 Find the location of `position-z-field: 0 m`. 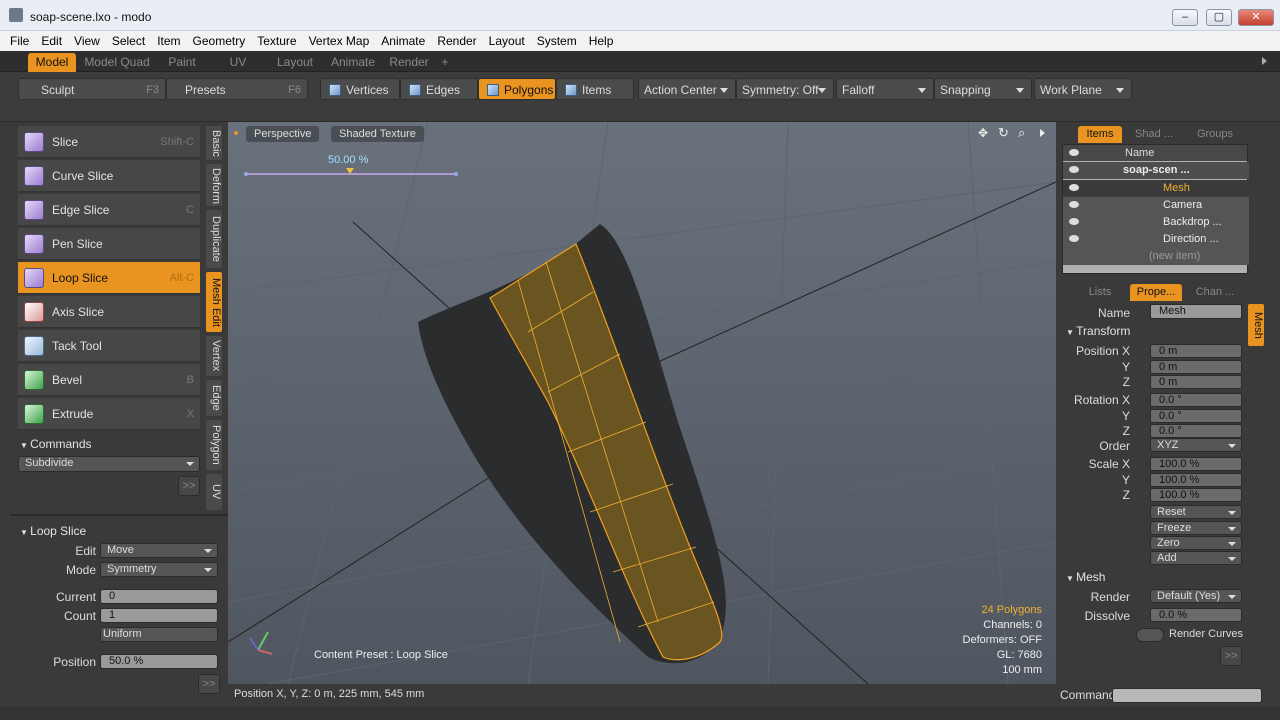

position-z-field: 0 m is located at coordinates (1196, 382).